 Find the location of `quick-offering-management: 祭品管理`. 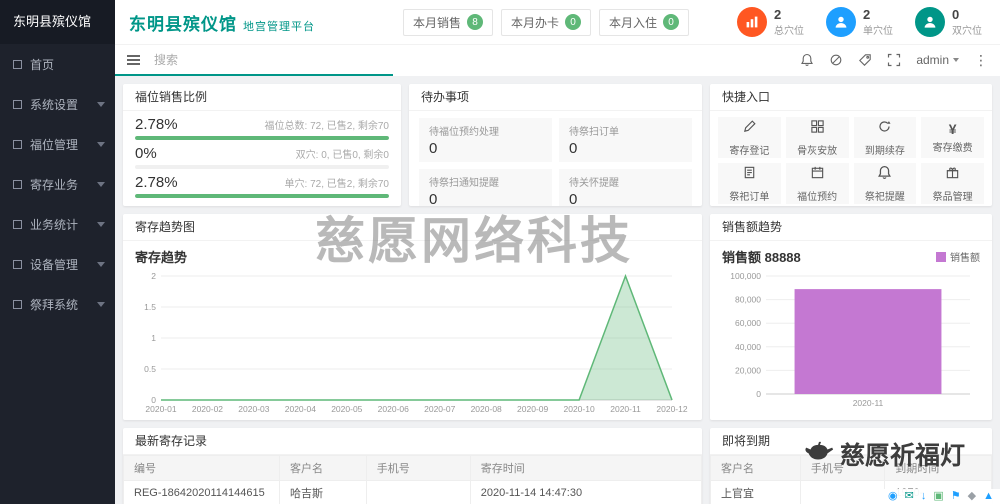

quick-offering-management: 祭品管理 is located at coordinates (952, 183).